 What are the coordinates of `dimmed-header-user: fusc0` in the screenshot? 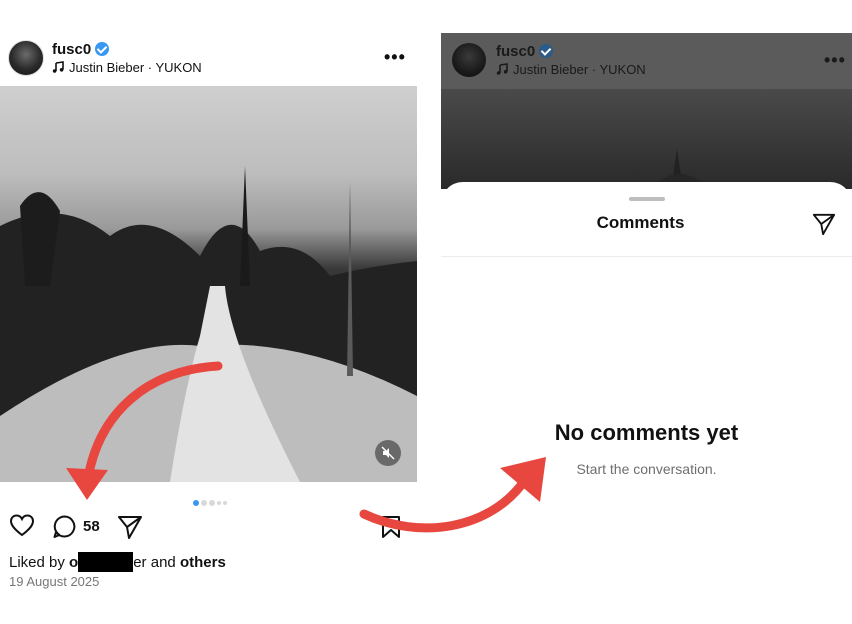 It's located at (525, 52).